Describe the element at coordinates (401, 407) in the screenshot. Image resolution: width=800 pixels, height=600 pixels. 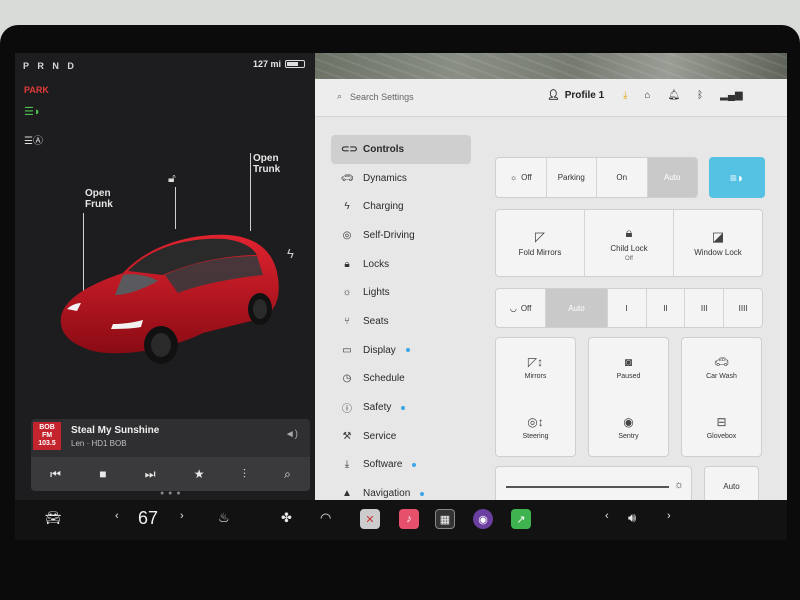
I see `menu-item-safety: ⓘ Safety` at that location.